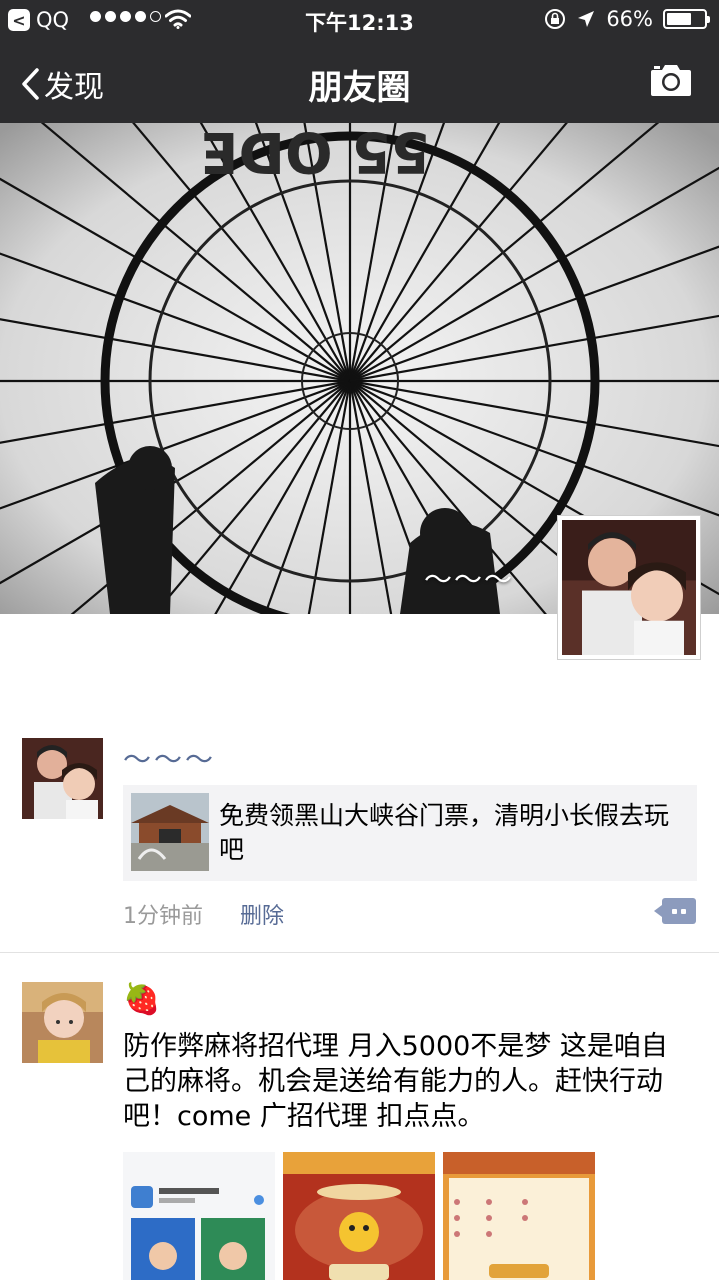 Image resolution: width=719 pixels, height=1280 pixels. I want to click on location-icon, so click(586, 19).